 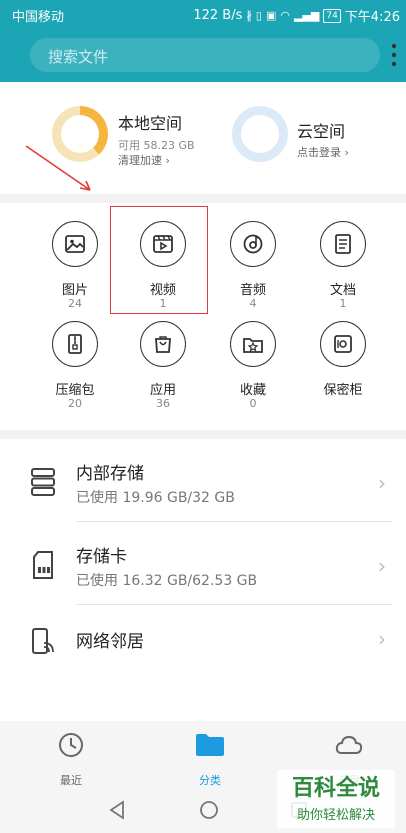 I want to click on annotation-arrow-icon, so click(x=58, y=168).